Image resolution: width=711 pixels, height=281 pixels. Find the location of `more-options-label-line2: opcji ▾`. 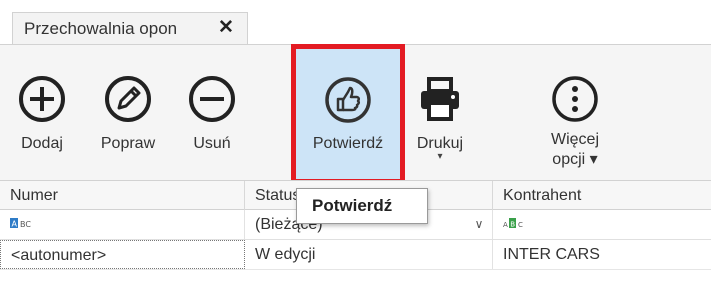

more-options-label-line2: opcji ▾ is located at coordinates (575, 159).